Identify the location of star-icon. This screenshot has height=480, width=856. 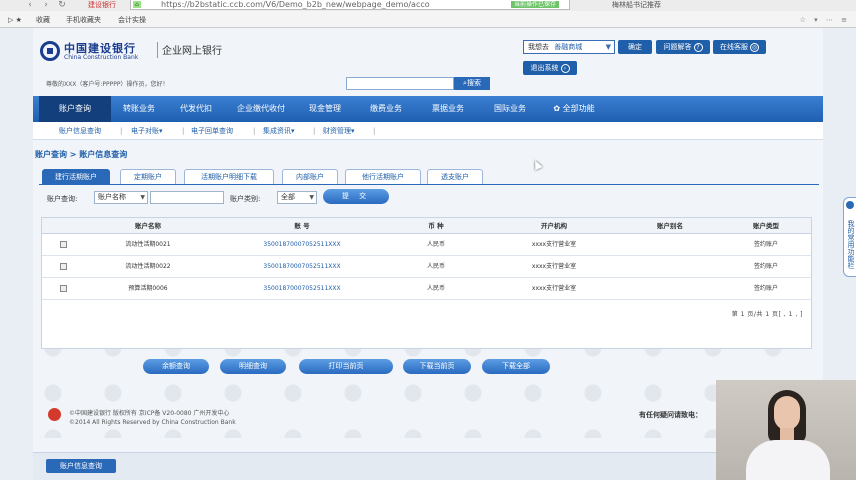
(850, 205).